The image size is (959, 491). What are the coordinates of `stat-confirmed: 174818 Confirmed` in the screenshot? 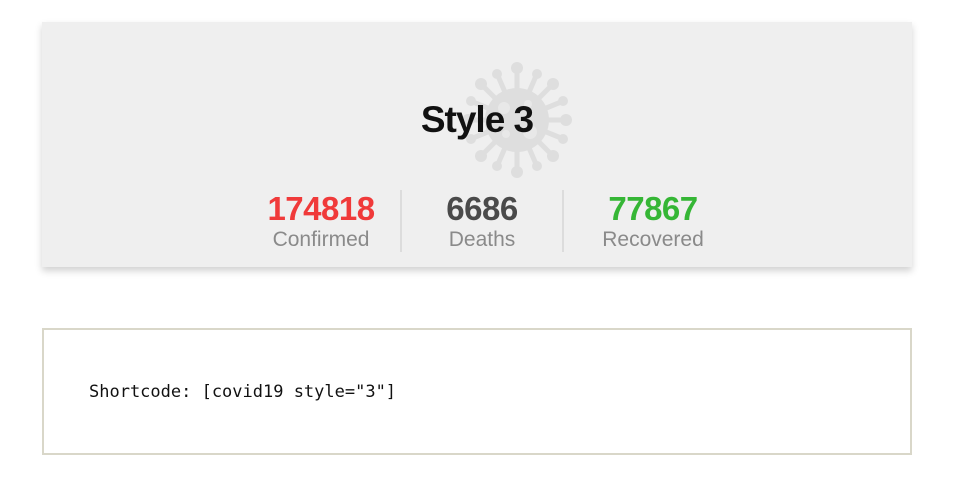 It's located at (321, 221).